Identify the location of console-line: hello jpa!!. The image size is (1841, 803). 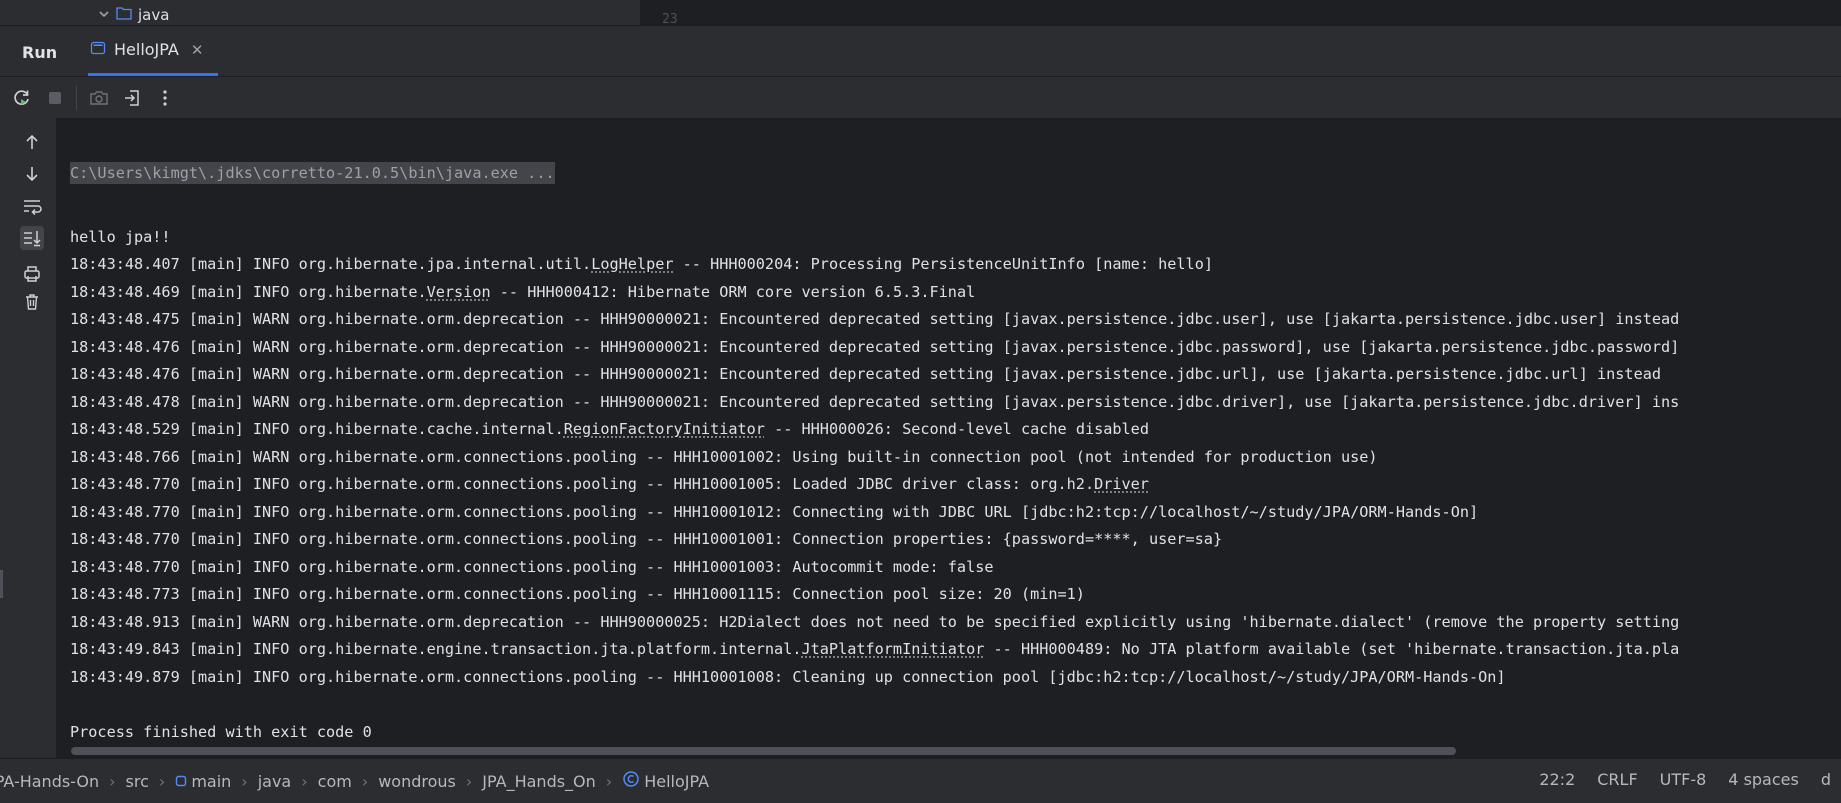
(120, 236).